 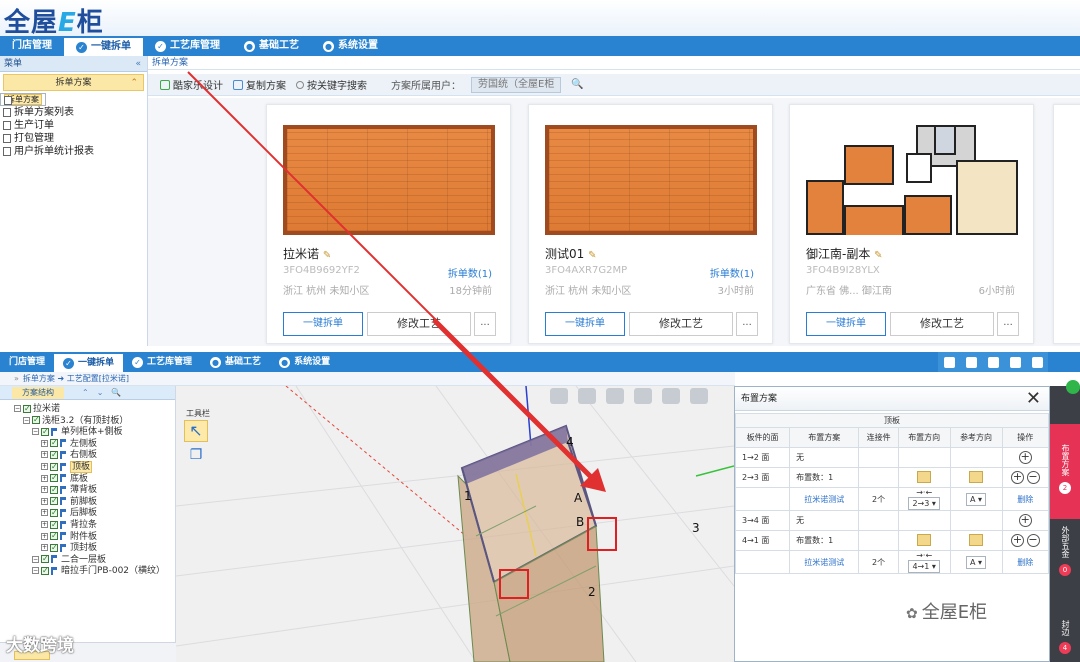 What do you see at coordinates (615, 396) in the screenshot?
I see `view-front-icon` at bounding box center [615, 396].